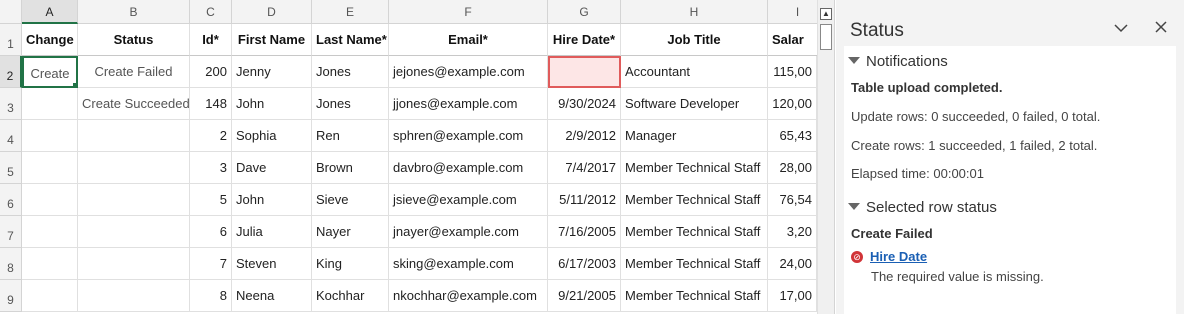  What do you see at coordinates (792, 296) in the screenshot?
I see `cell-salary: 17,00` at bounding box center [792, 296].